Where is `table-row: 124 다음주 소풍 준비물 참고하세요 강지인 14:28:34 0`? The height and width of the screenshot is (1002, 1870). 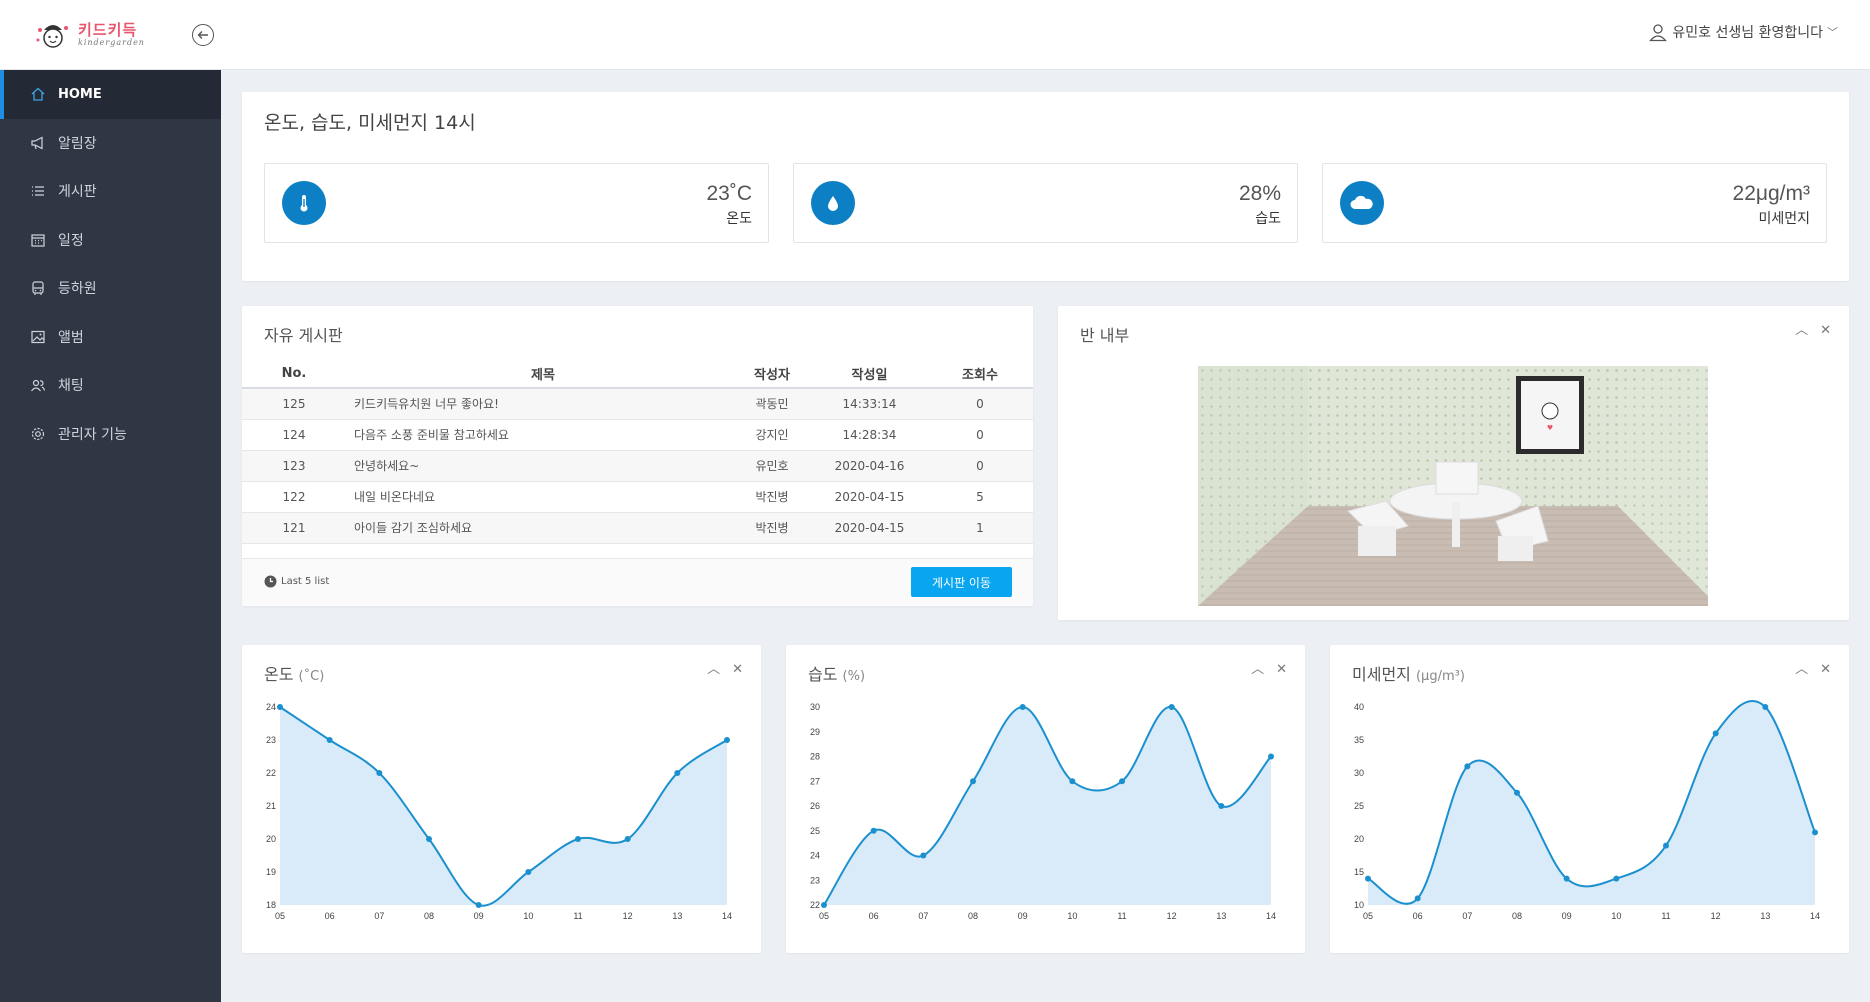
table-row: 124 다음주 소풍 준비물 참고하세요 강지인 14:28:34 0 is located at coordinates (637, 435).